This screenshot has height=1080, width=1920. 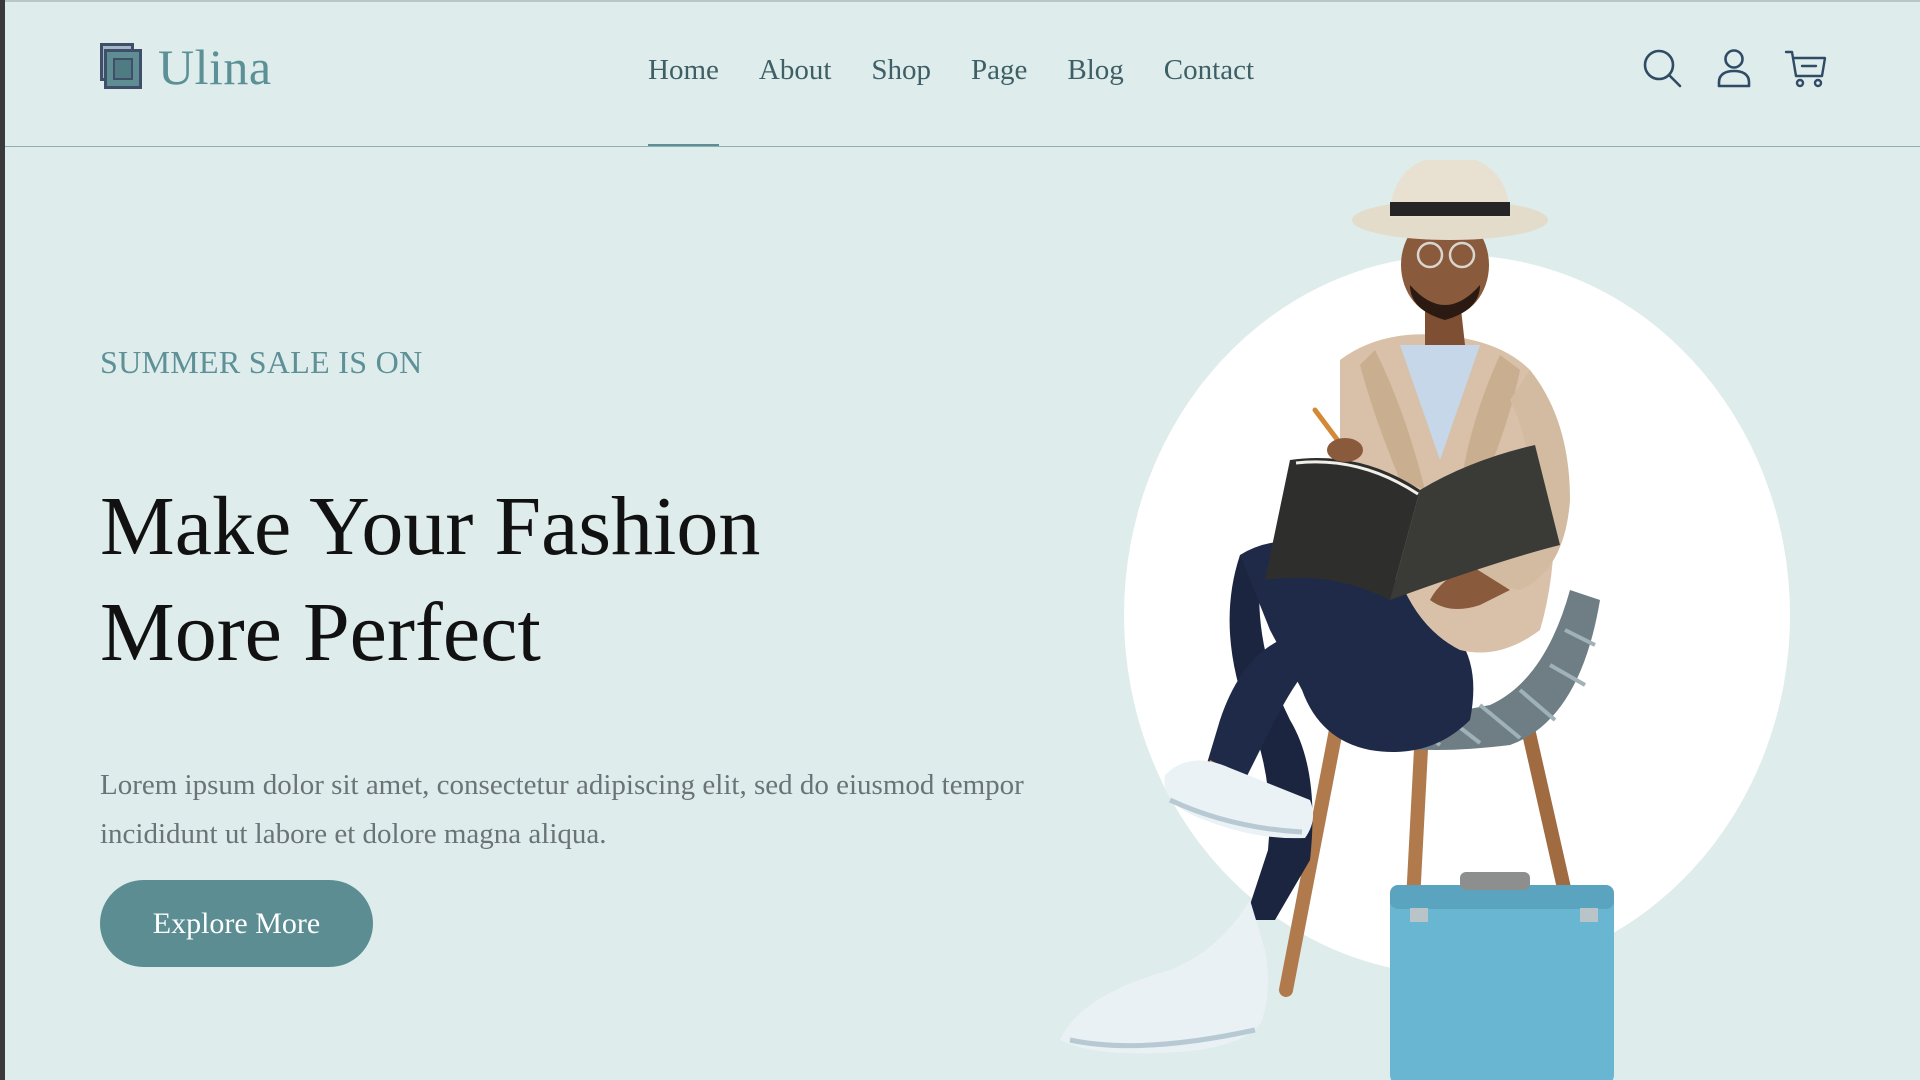 I want to click on logo-icon, so click(x=124, y=67).